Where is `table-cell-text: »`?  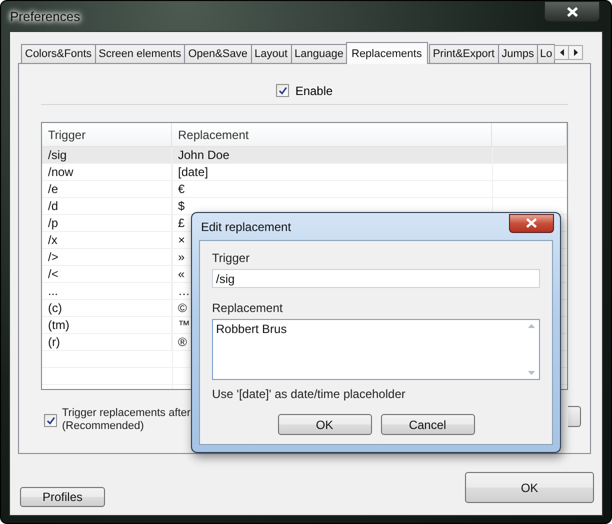 table-cell-text: » is located at coordinates (181, 257).